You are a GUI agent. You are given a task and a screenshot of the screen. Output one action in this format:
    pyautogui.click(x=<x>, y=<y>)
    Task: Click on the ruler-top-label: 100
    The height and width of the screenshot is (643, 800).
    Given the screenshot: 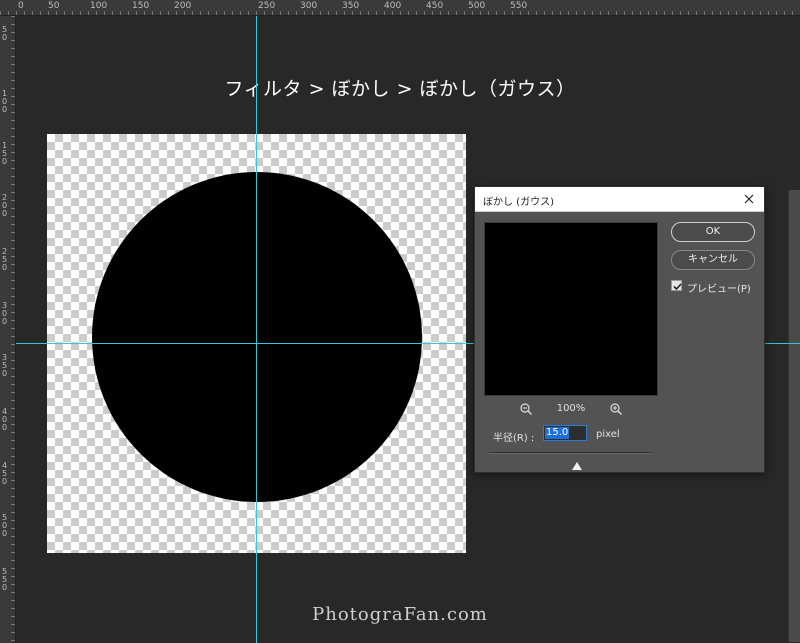 What is the action you would take?
    pyautogui.click(x=99, y=6)
    